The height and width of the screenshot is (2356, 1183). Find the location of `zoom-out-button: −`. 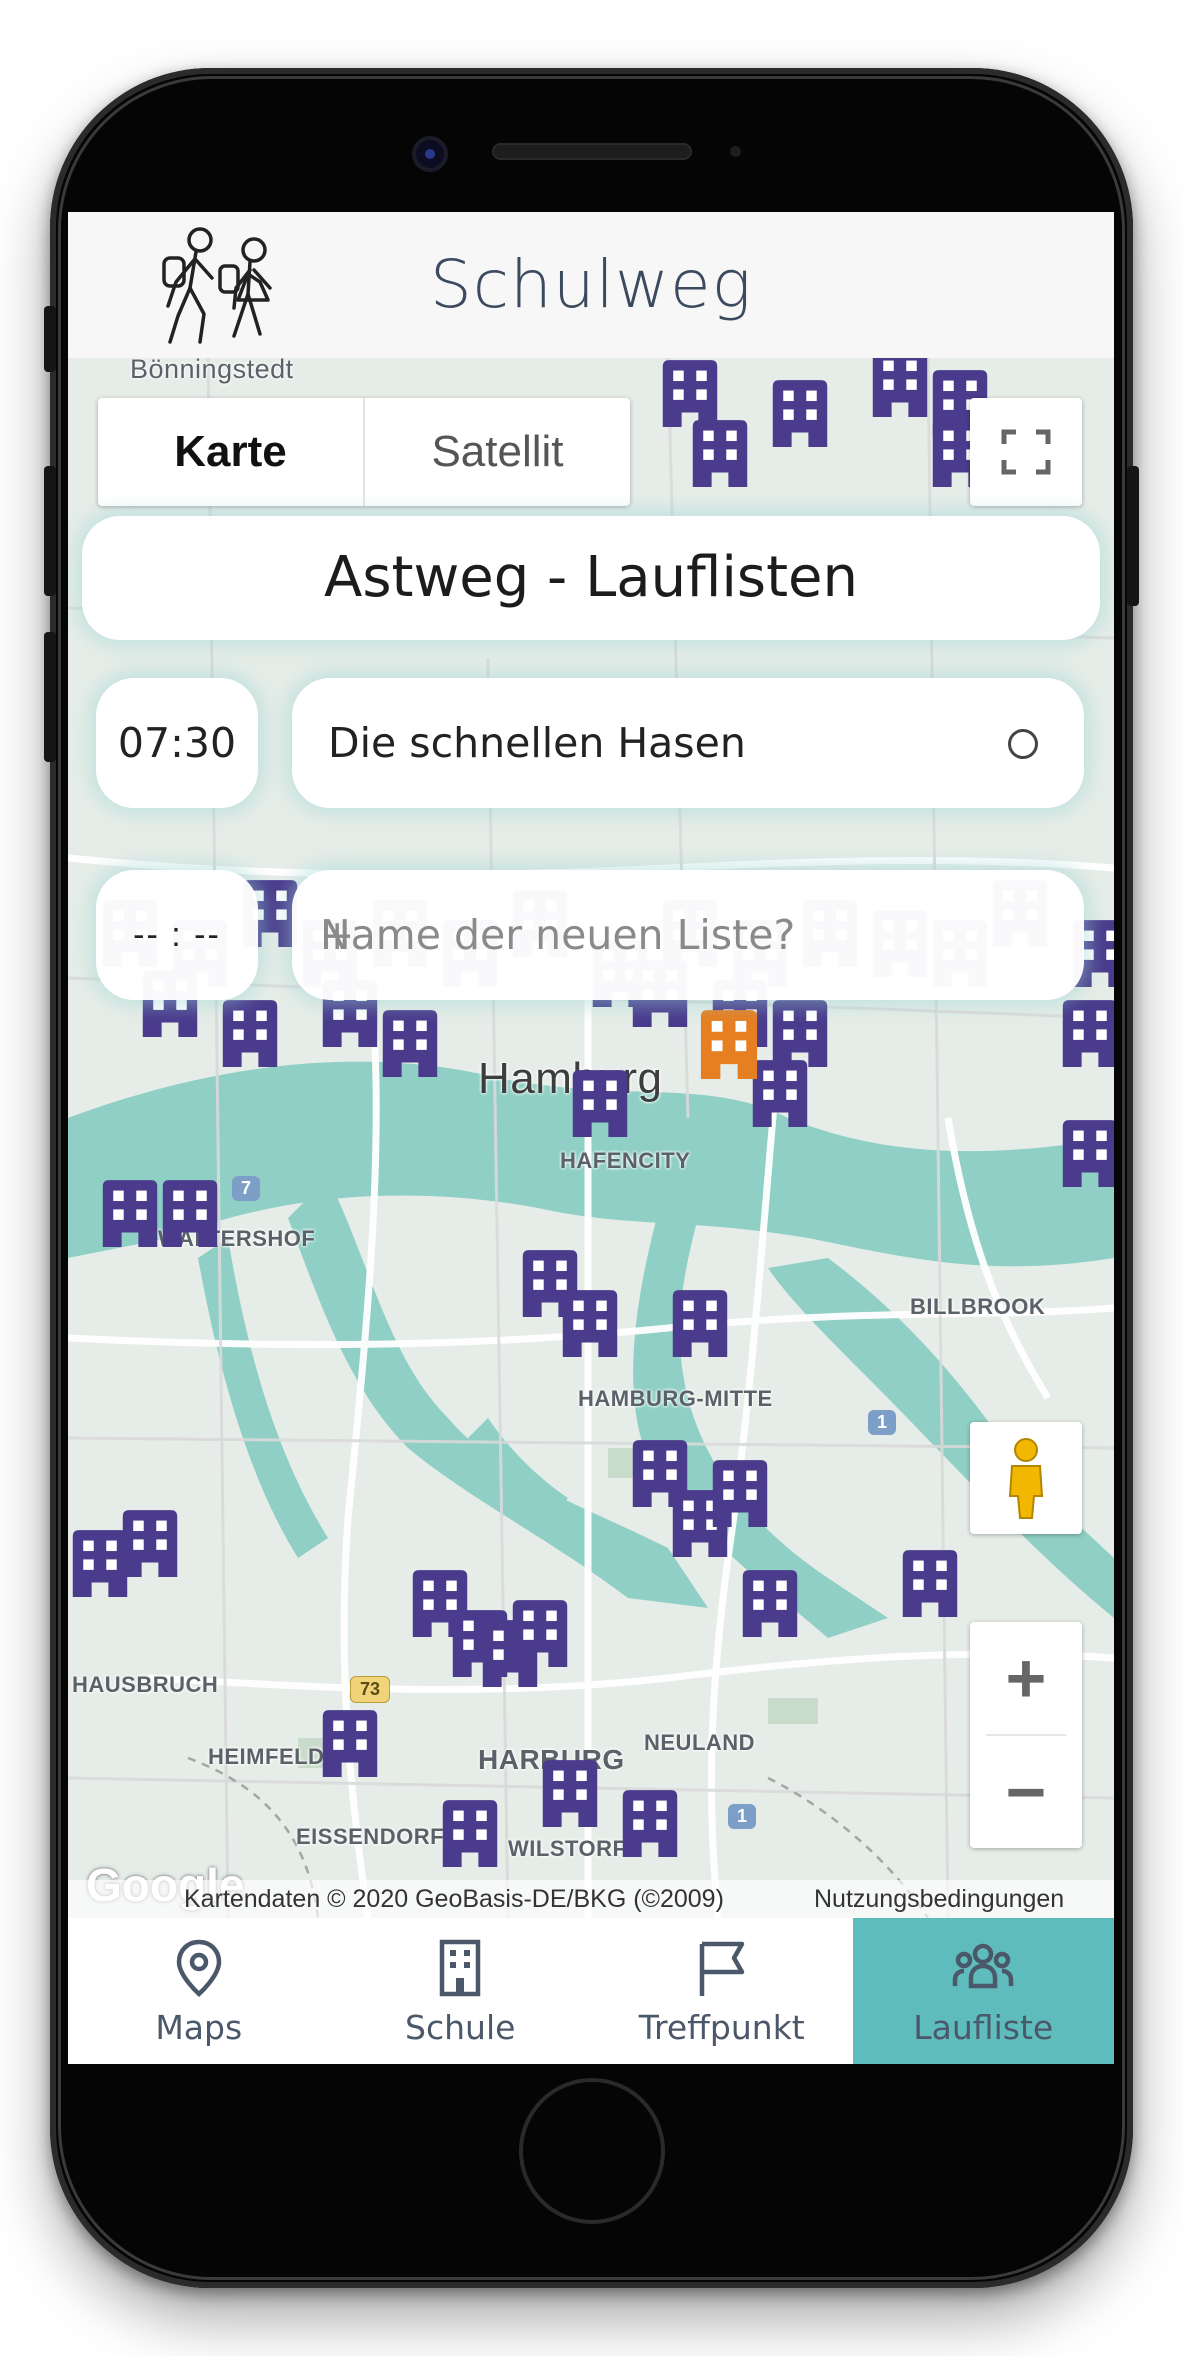

zoom-out-button: − is located at coordinates (1026, 1792).